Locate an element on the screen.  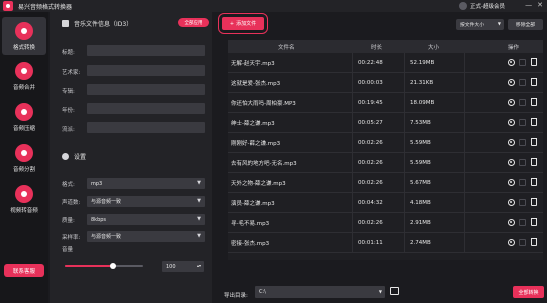
output-dir-value: C:\ is located at coordinates (262, 292).